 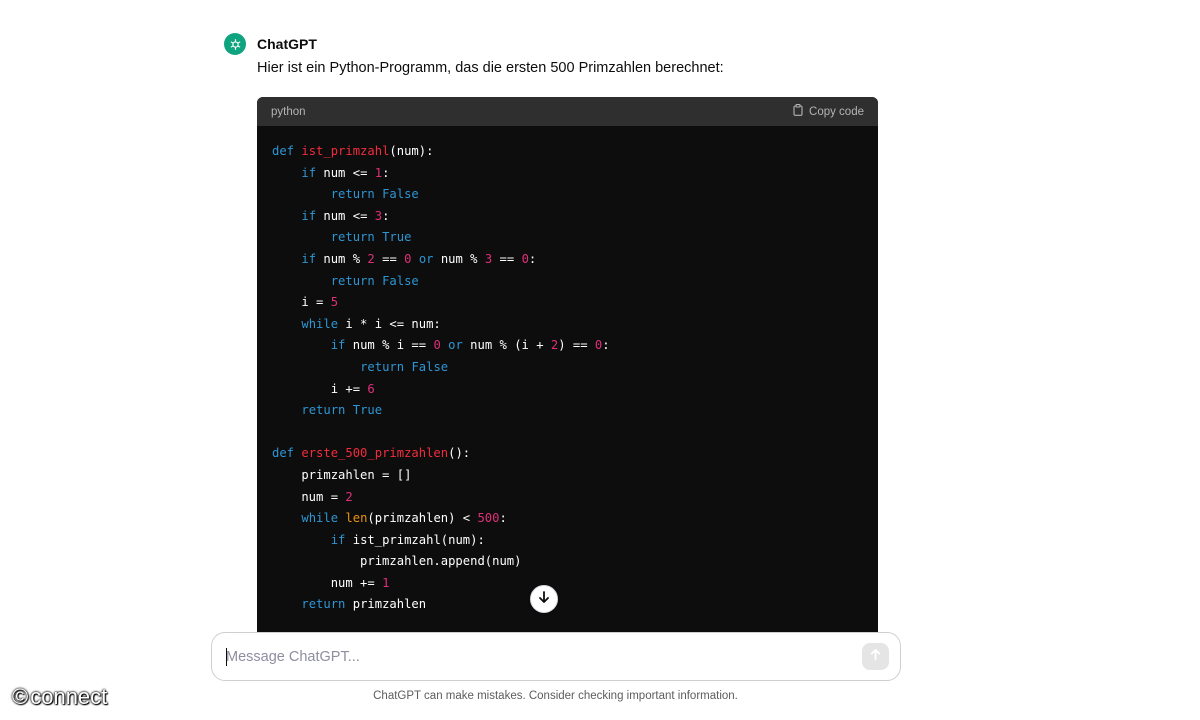 I want to click on code-token: ist_primzahl, so click(x=345, y=151).